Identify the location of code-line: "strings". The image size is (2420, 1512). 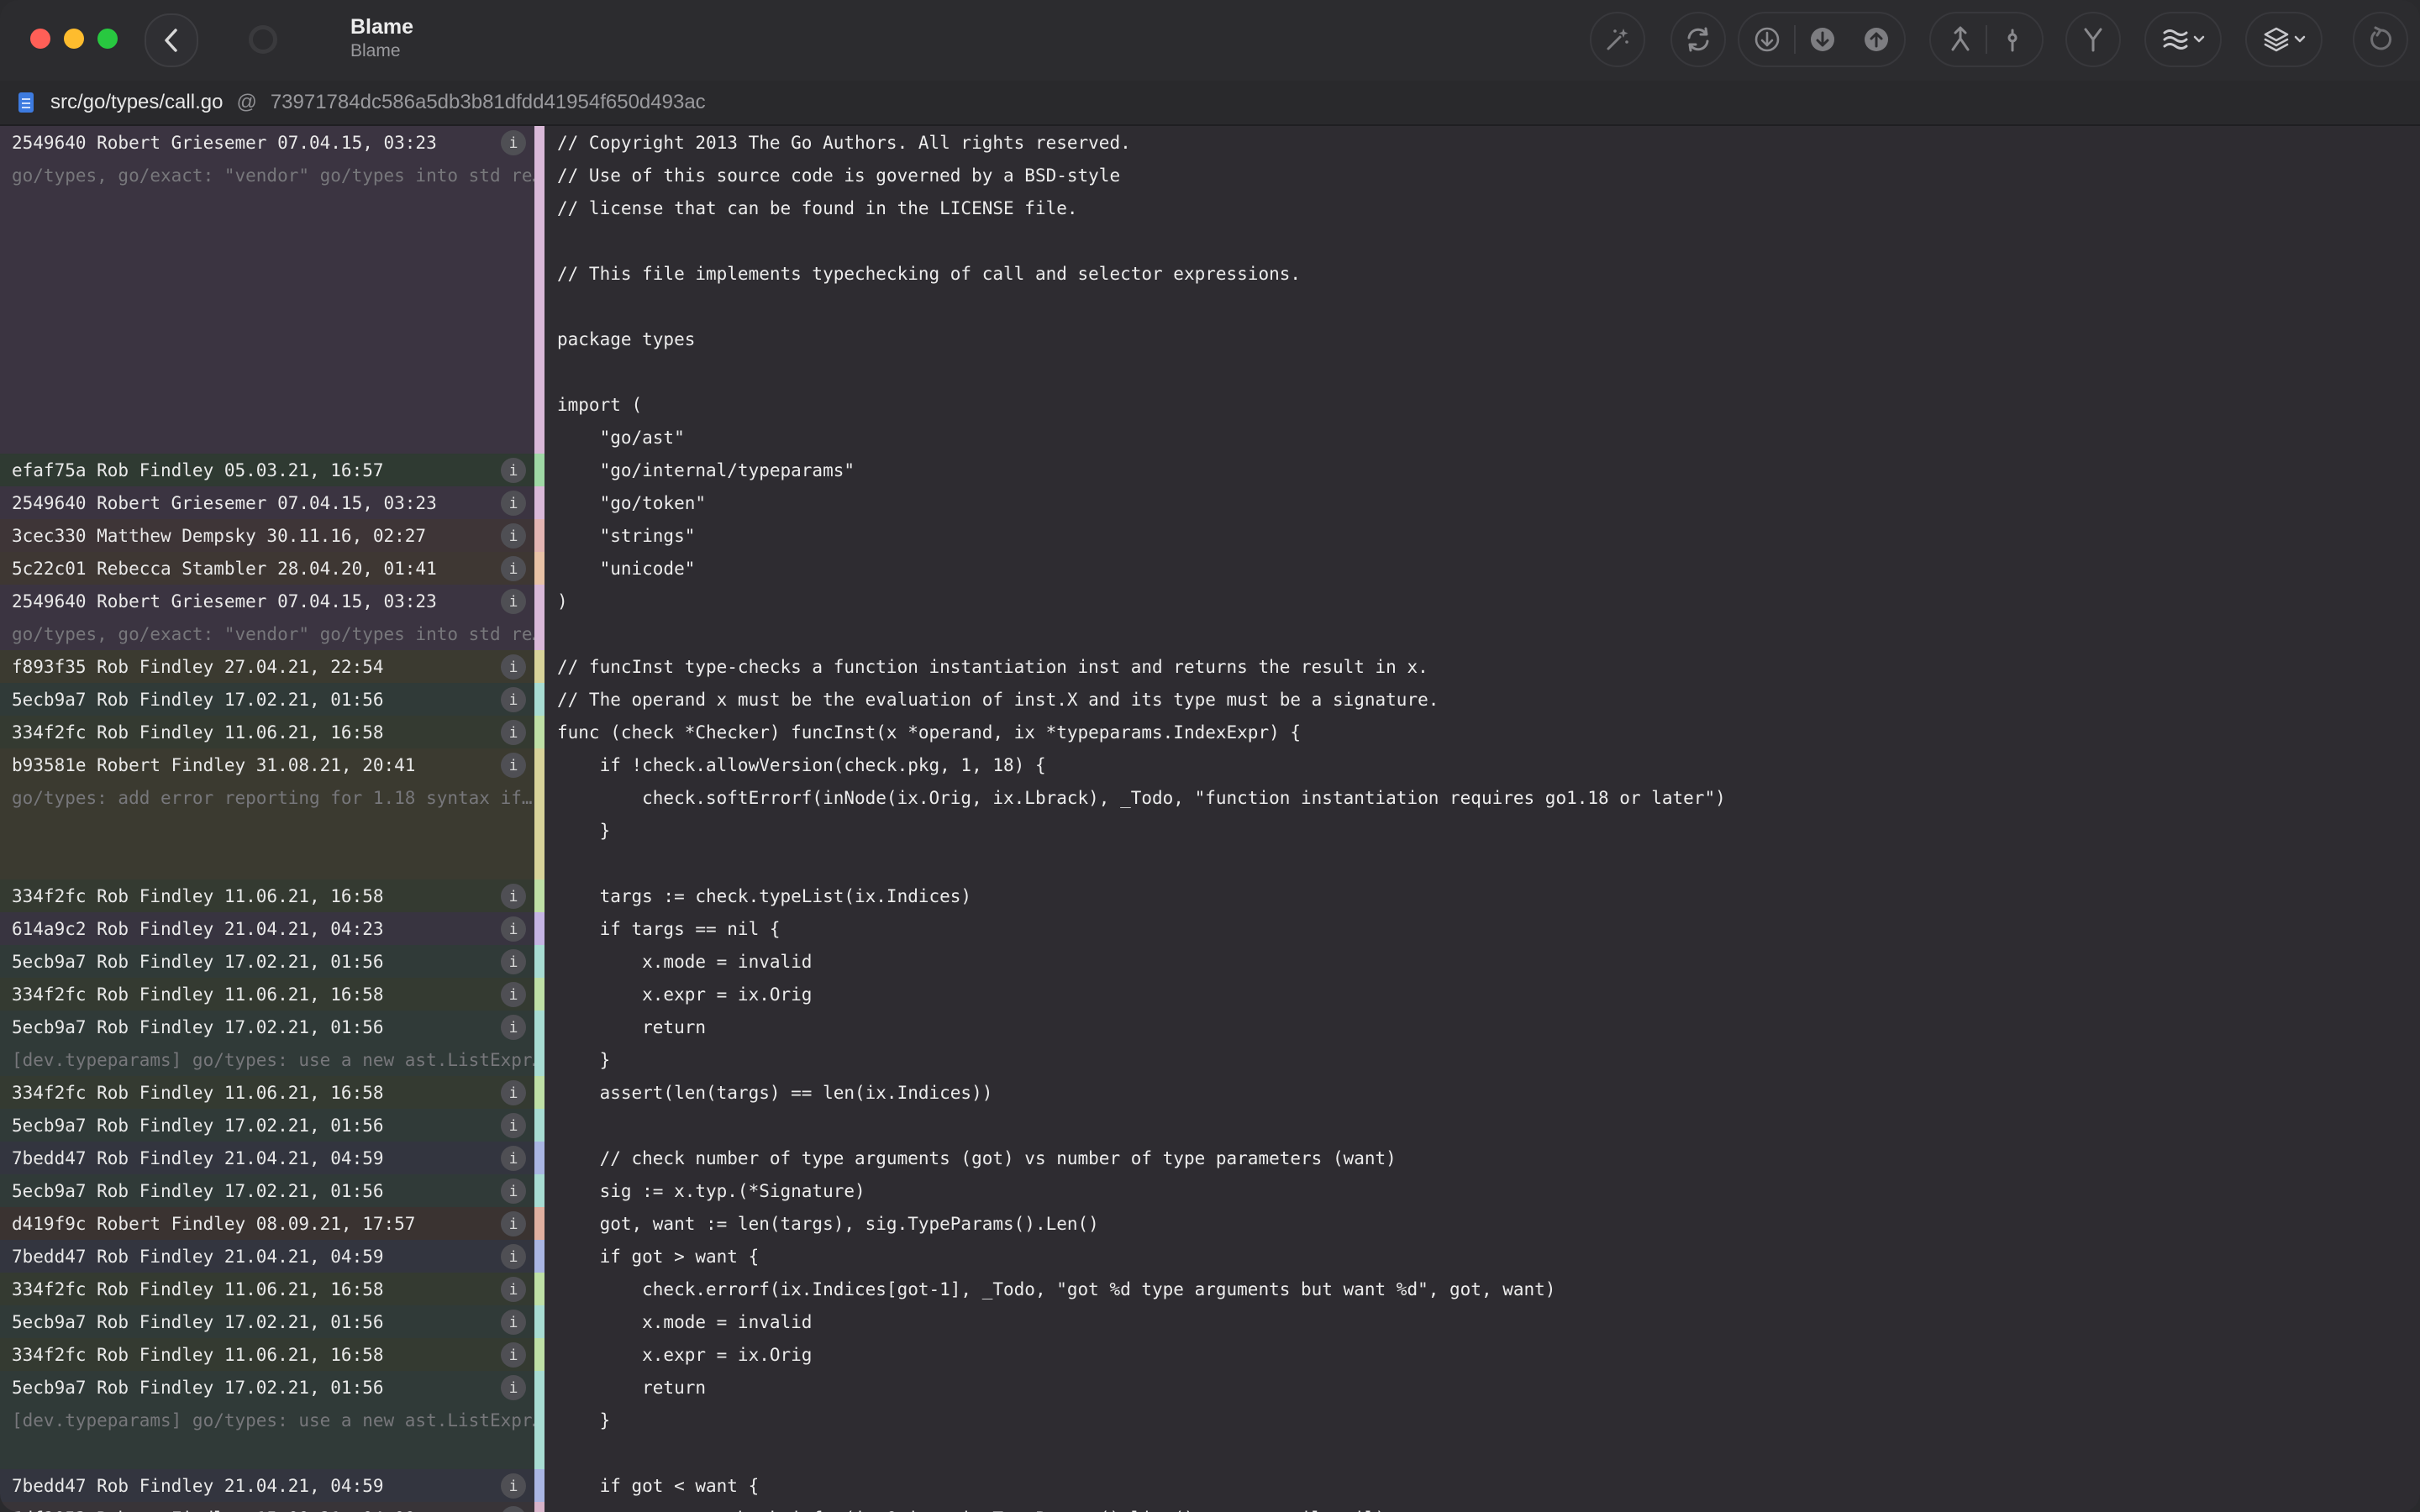
(627, 535).